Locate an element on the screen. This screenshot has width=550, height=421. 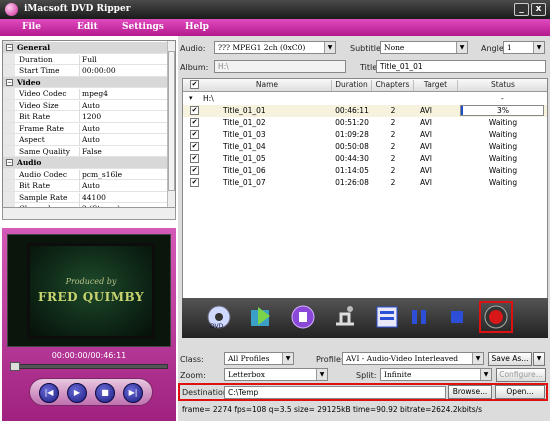
select-all-checkbox: ✔ is located at coordinates (194, 84).